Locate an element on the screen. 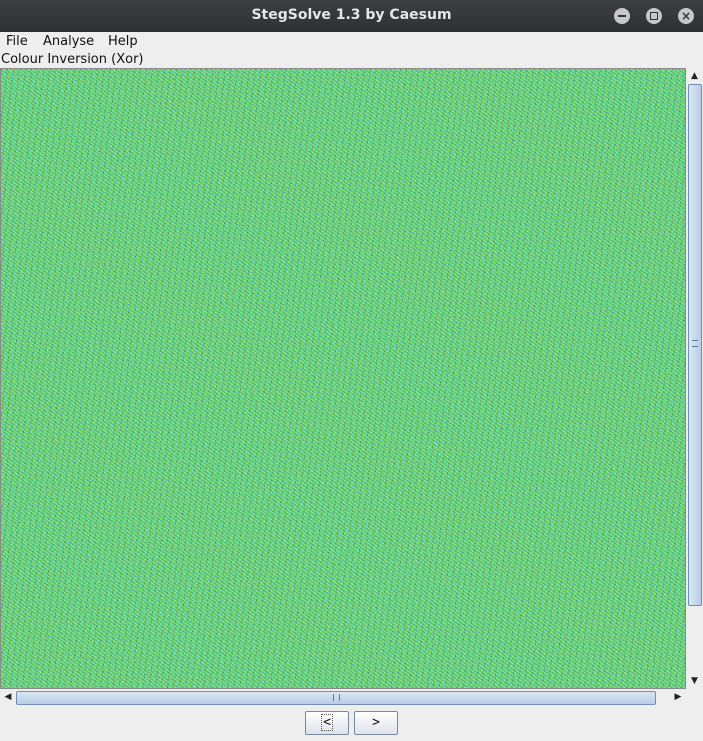  menu-help: Help is located at coordinates (123, 41).